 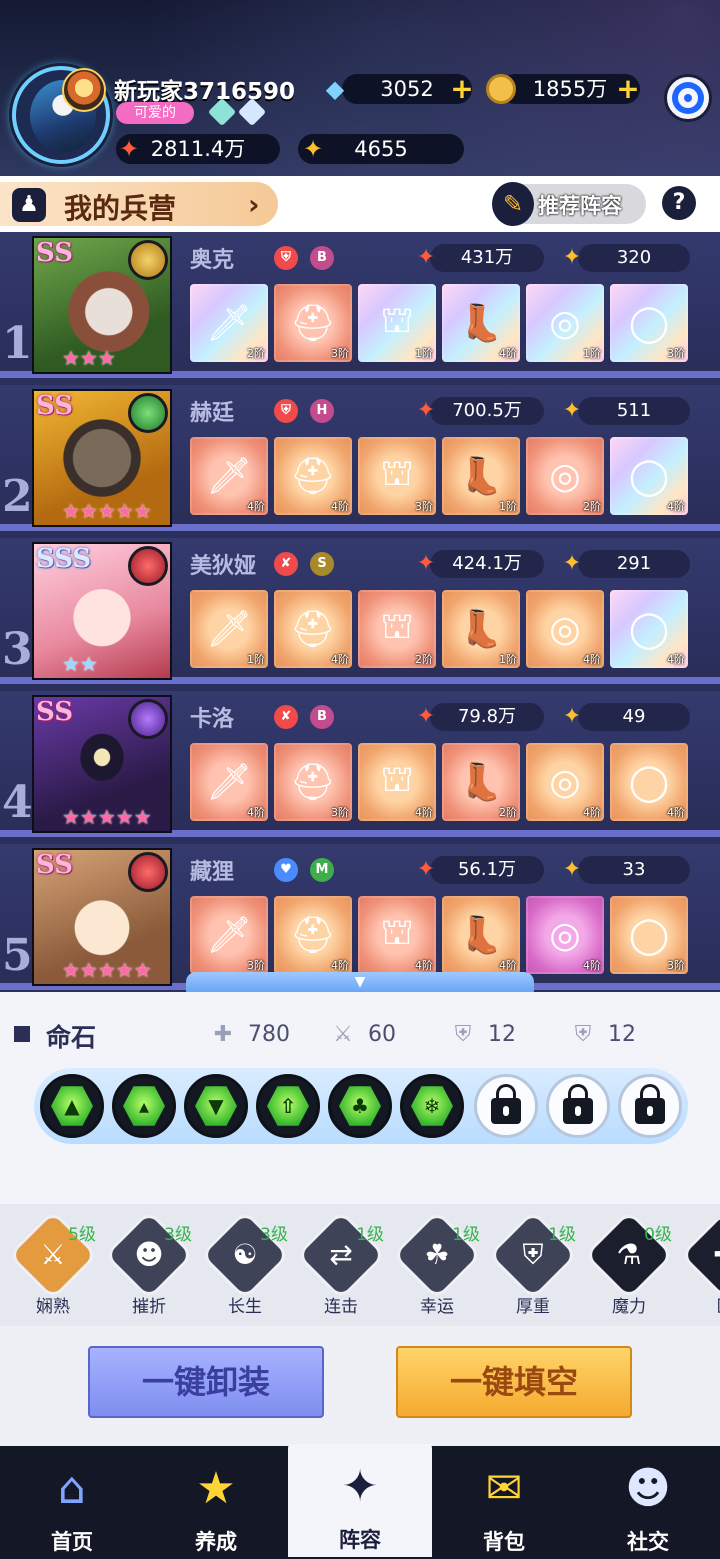 I want to click on life-stone-slot: ▲, so click(x=72, y=1106).